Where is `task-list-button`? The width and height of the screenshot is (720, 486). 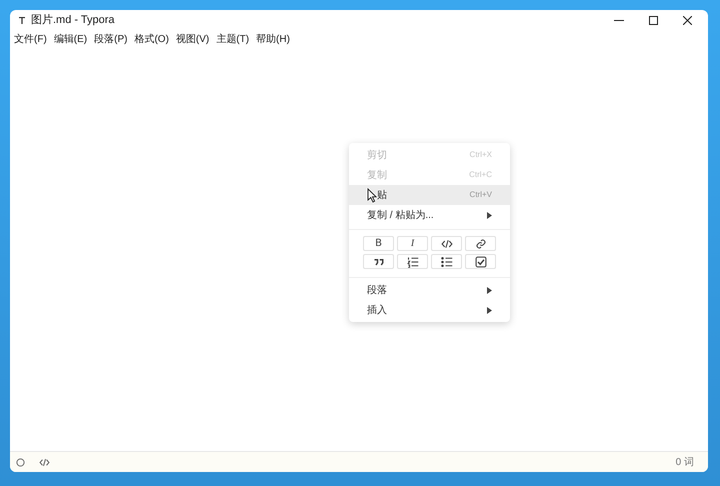 task-list-button is located at coordinates (480, 261).